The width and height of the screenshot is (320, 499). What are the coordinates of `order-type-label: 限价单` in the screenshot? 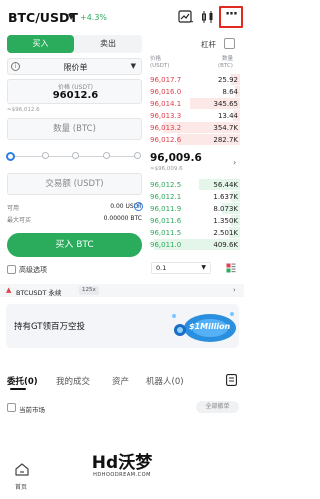 It's located at (75, 67).